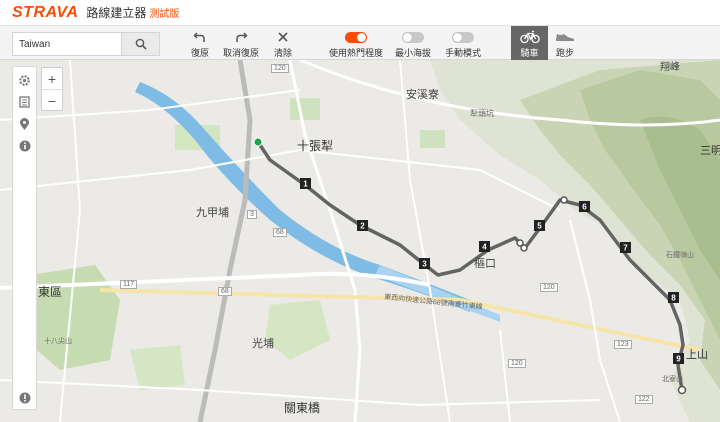 The image size is (720, 422). I want to click on svg-text: 5, so click(539, 226).